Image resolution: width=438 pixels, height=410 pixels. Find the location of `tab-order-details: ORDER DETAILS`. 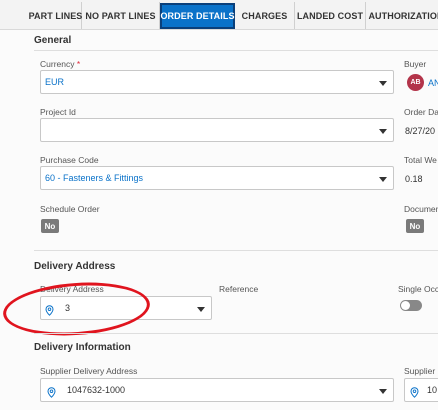

tab-order-details: ORDER DETAILS is located at coordinates (197, 16).